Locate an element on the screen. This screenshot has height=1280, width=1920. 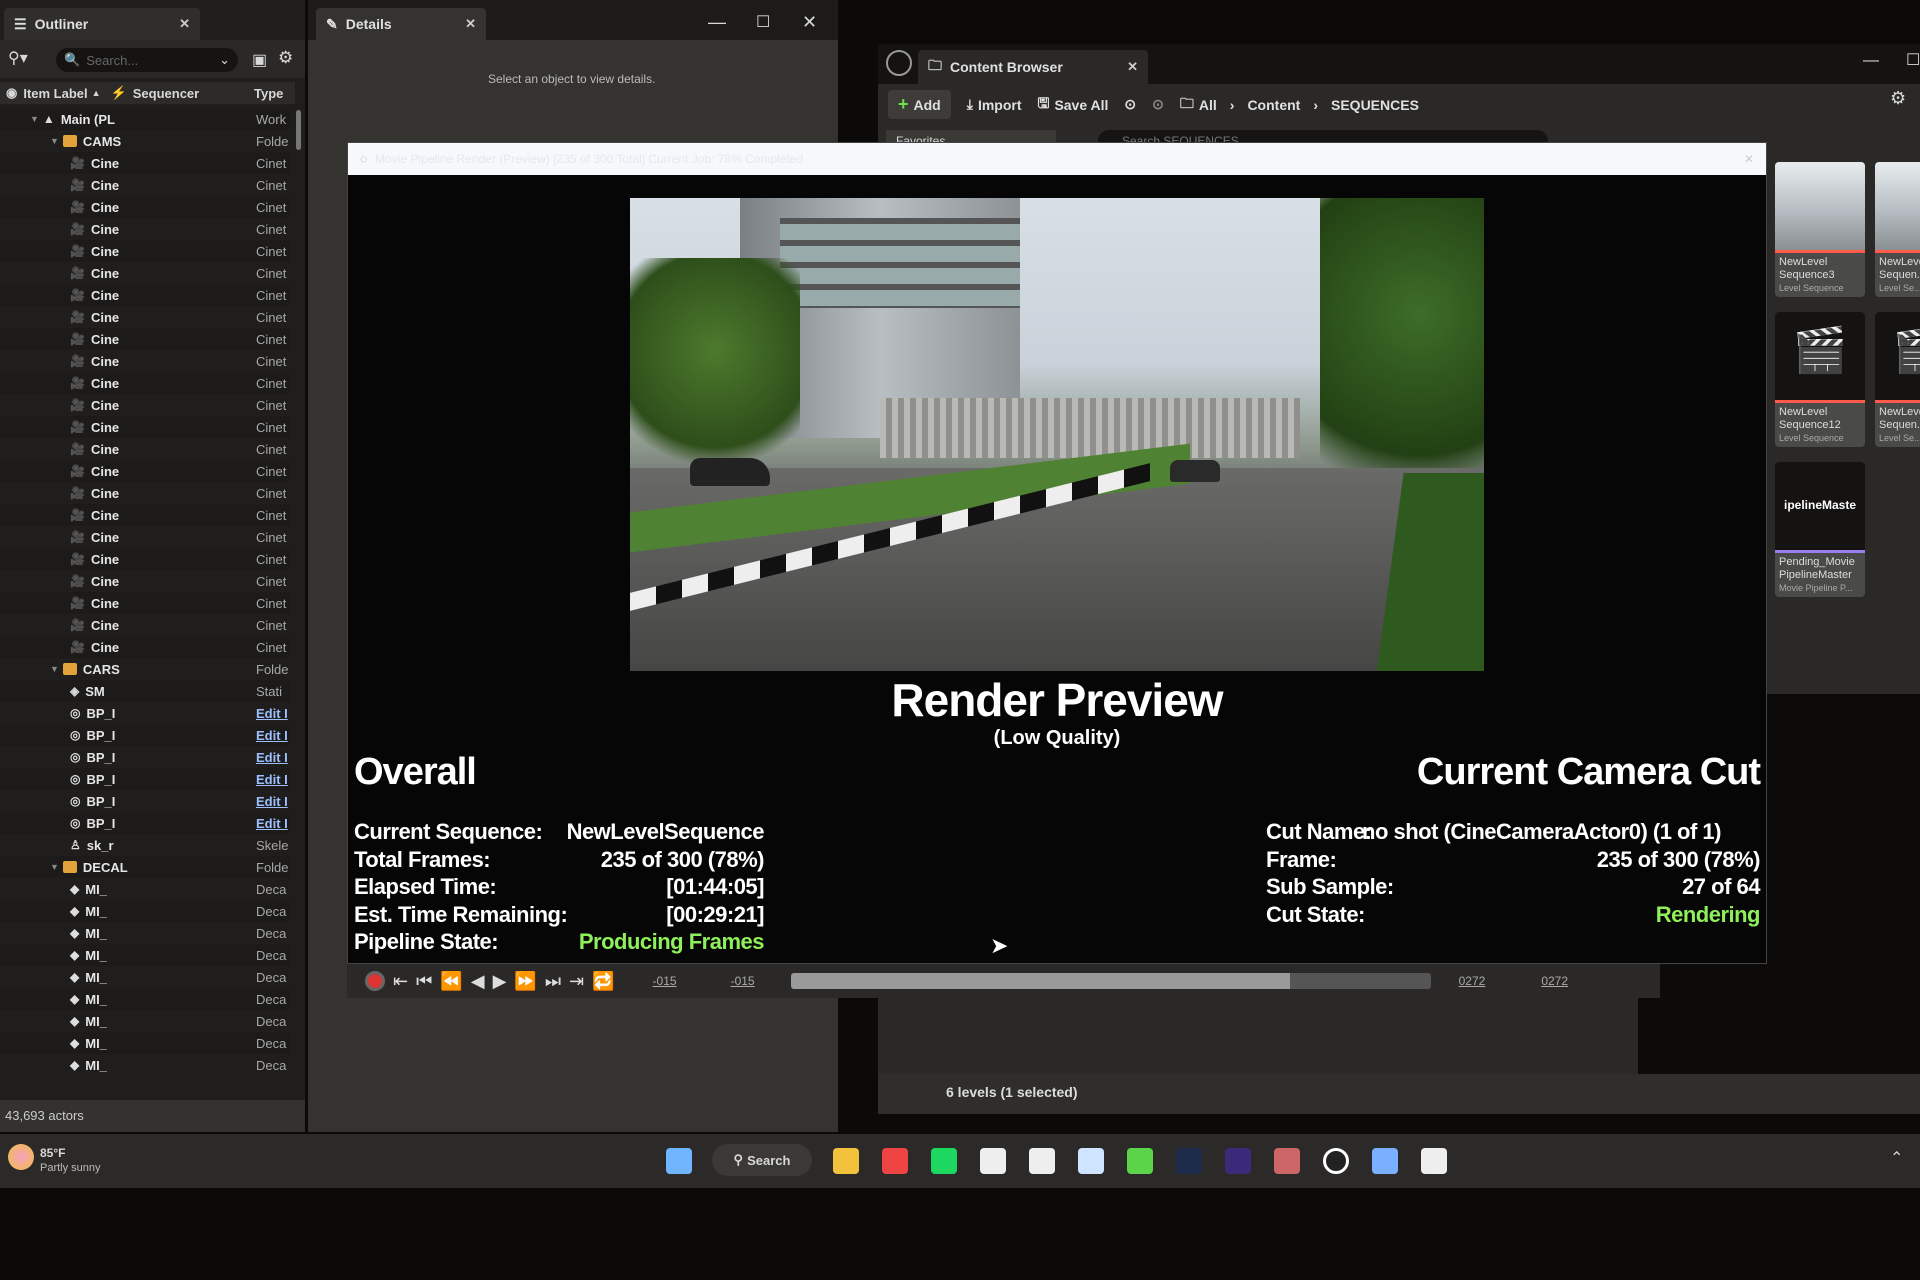
close-button: ✕ is located at coordinates (1749, 159).